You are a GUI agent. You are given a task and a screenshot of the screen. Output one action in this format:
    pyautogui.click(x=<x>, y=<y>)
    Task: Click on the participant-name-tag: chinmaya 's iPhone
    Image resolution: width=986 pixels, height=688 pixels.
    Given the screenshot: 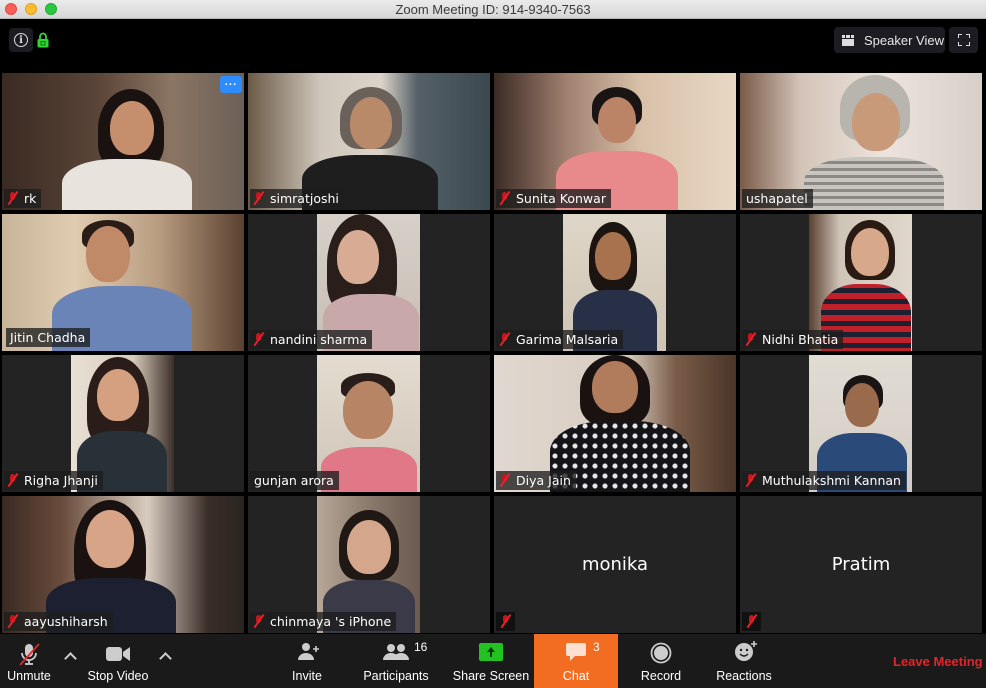 What is the action you would take?
    pyautogui.click(x=323, y=621)
    